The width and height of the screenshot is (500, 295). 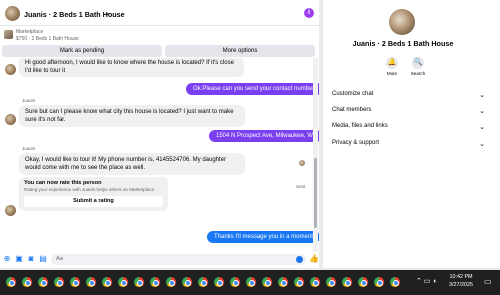 I want to click on scroll-thumb, so click(x=315, y=193).